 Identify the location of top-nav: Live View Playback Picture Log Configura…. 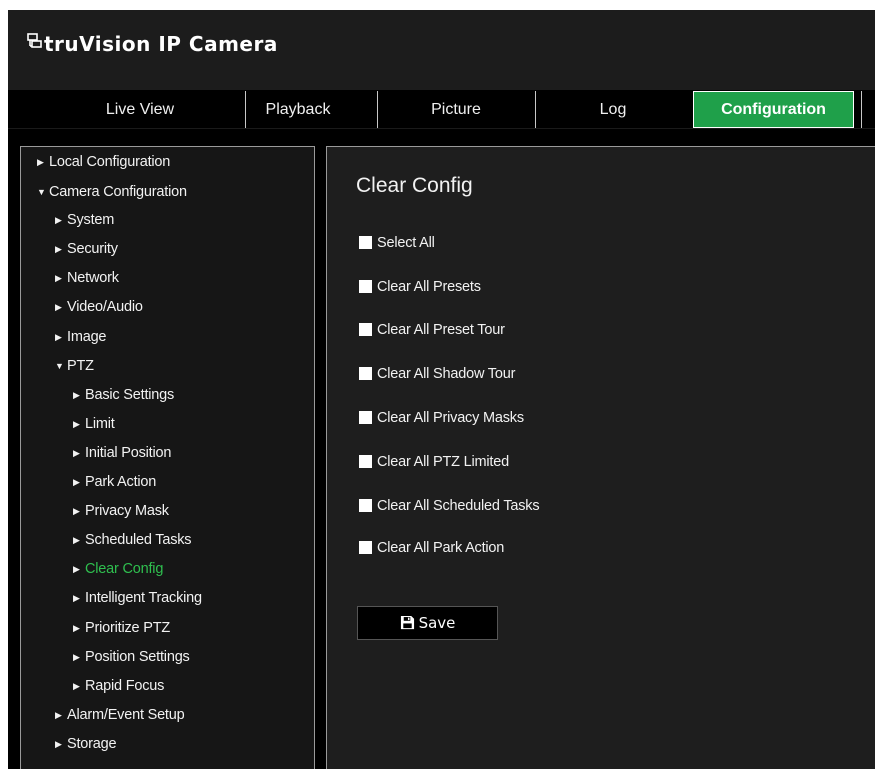
(441, 110).